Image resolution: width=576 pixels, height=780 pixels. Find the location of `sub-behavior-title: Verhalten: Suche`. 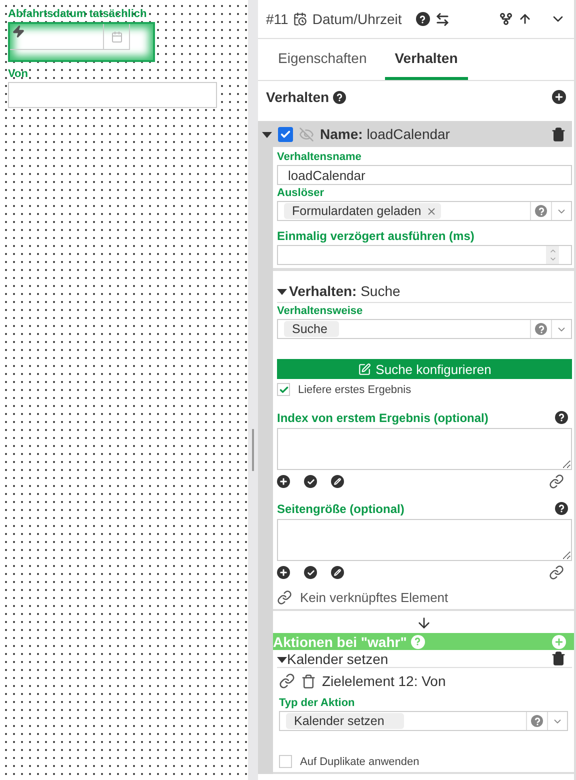

sub-behavior-title: Verhalten: Suche is located at coordinates (344, 291).